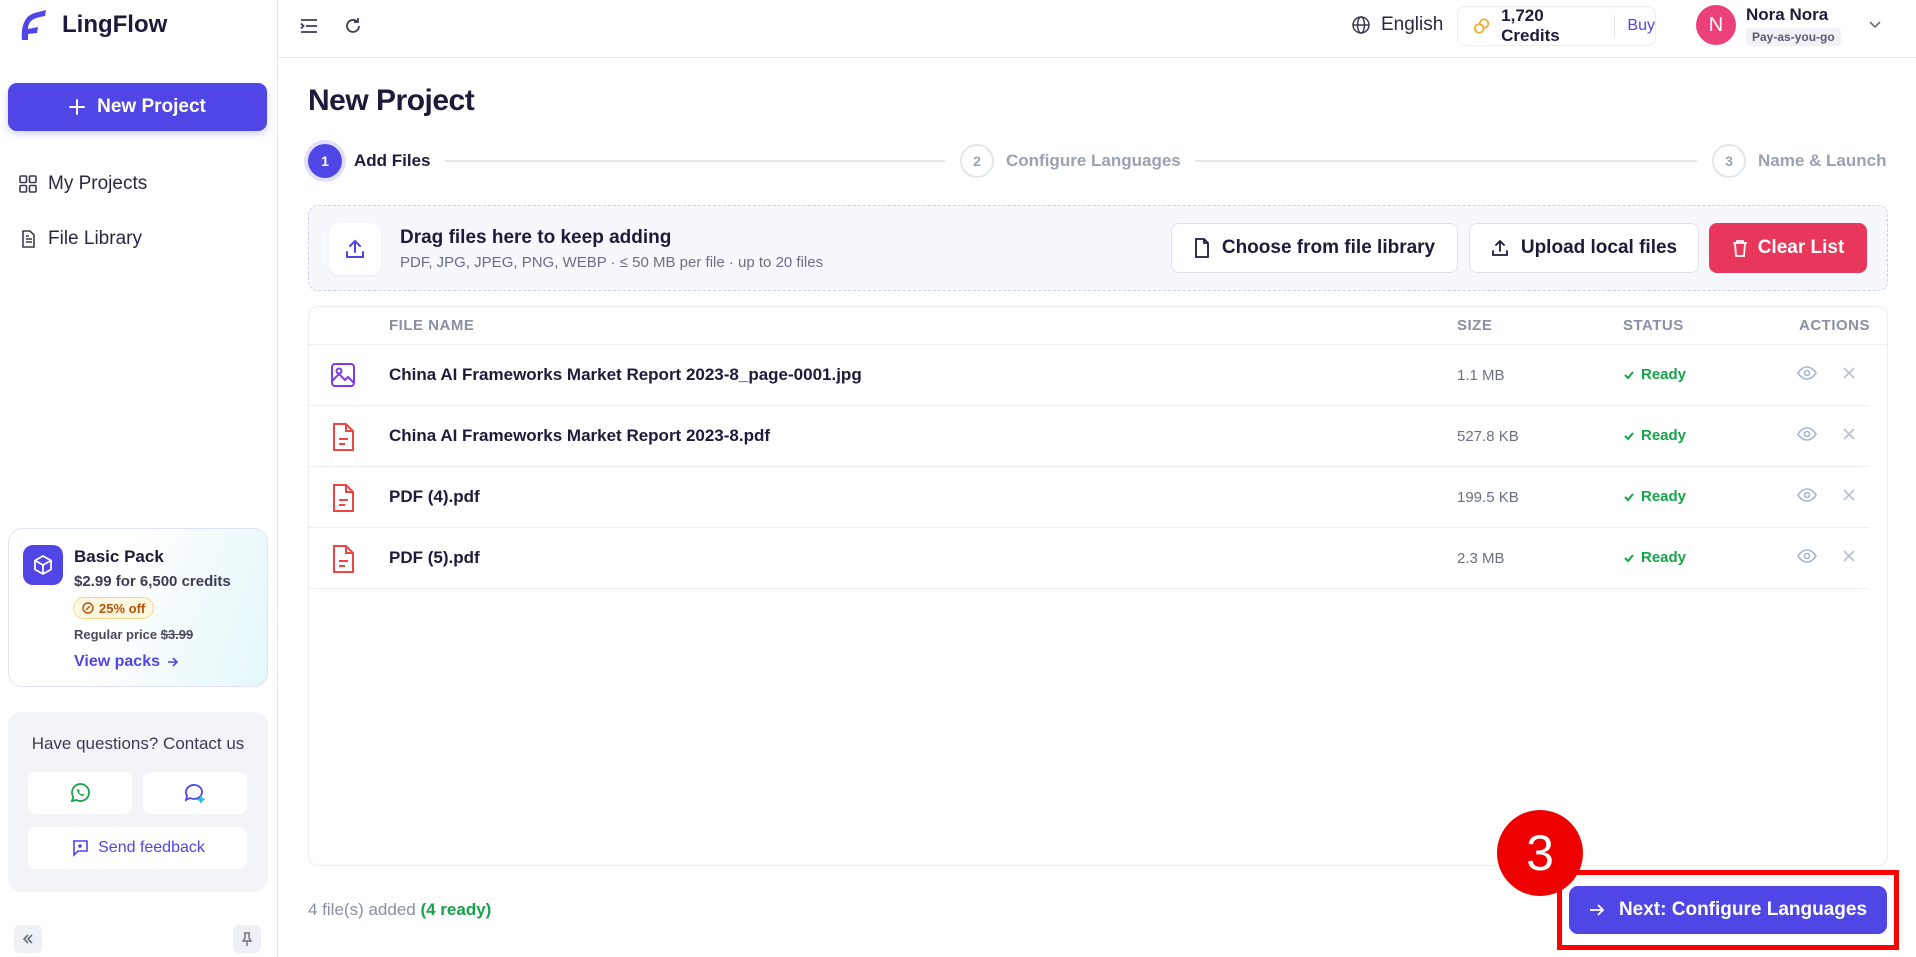  I want to click on pin-sidebar-button, so click(247, 939).